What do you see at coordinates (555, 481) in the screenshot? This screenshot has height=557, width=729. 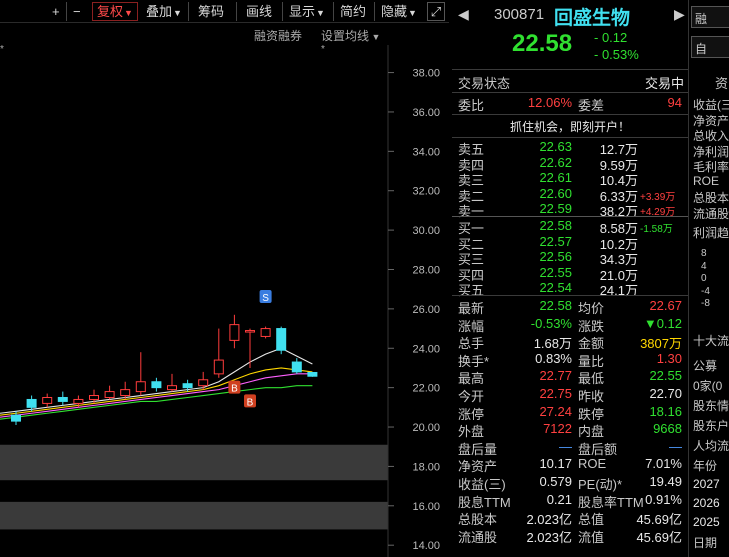 I see `stat-value: 0.579` at bounding box center [555, 481].